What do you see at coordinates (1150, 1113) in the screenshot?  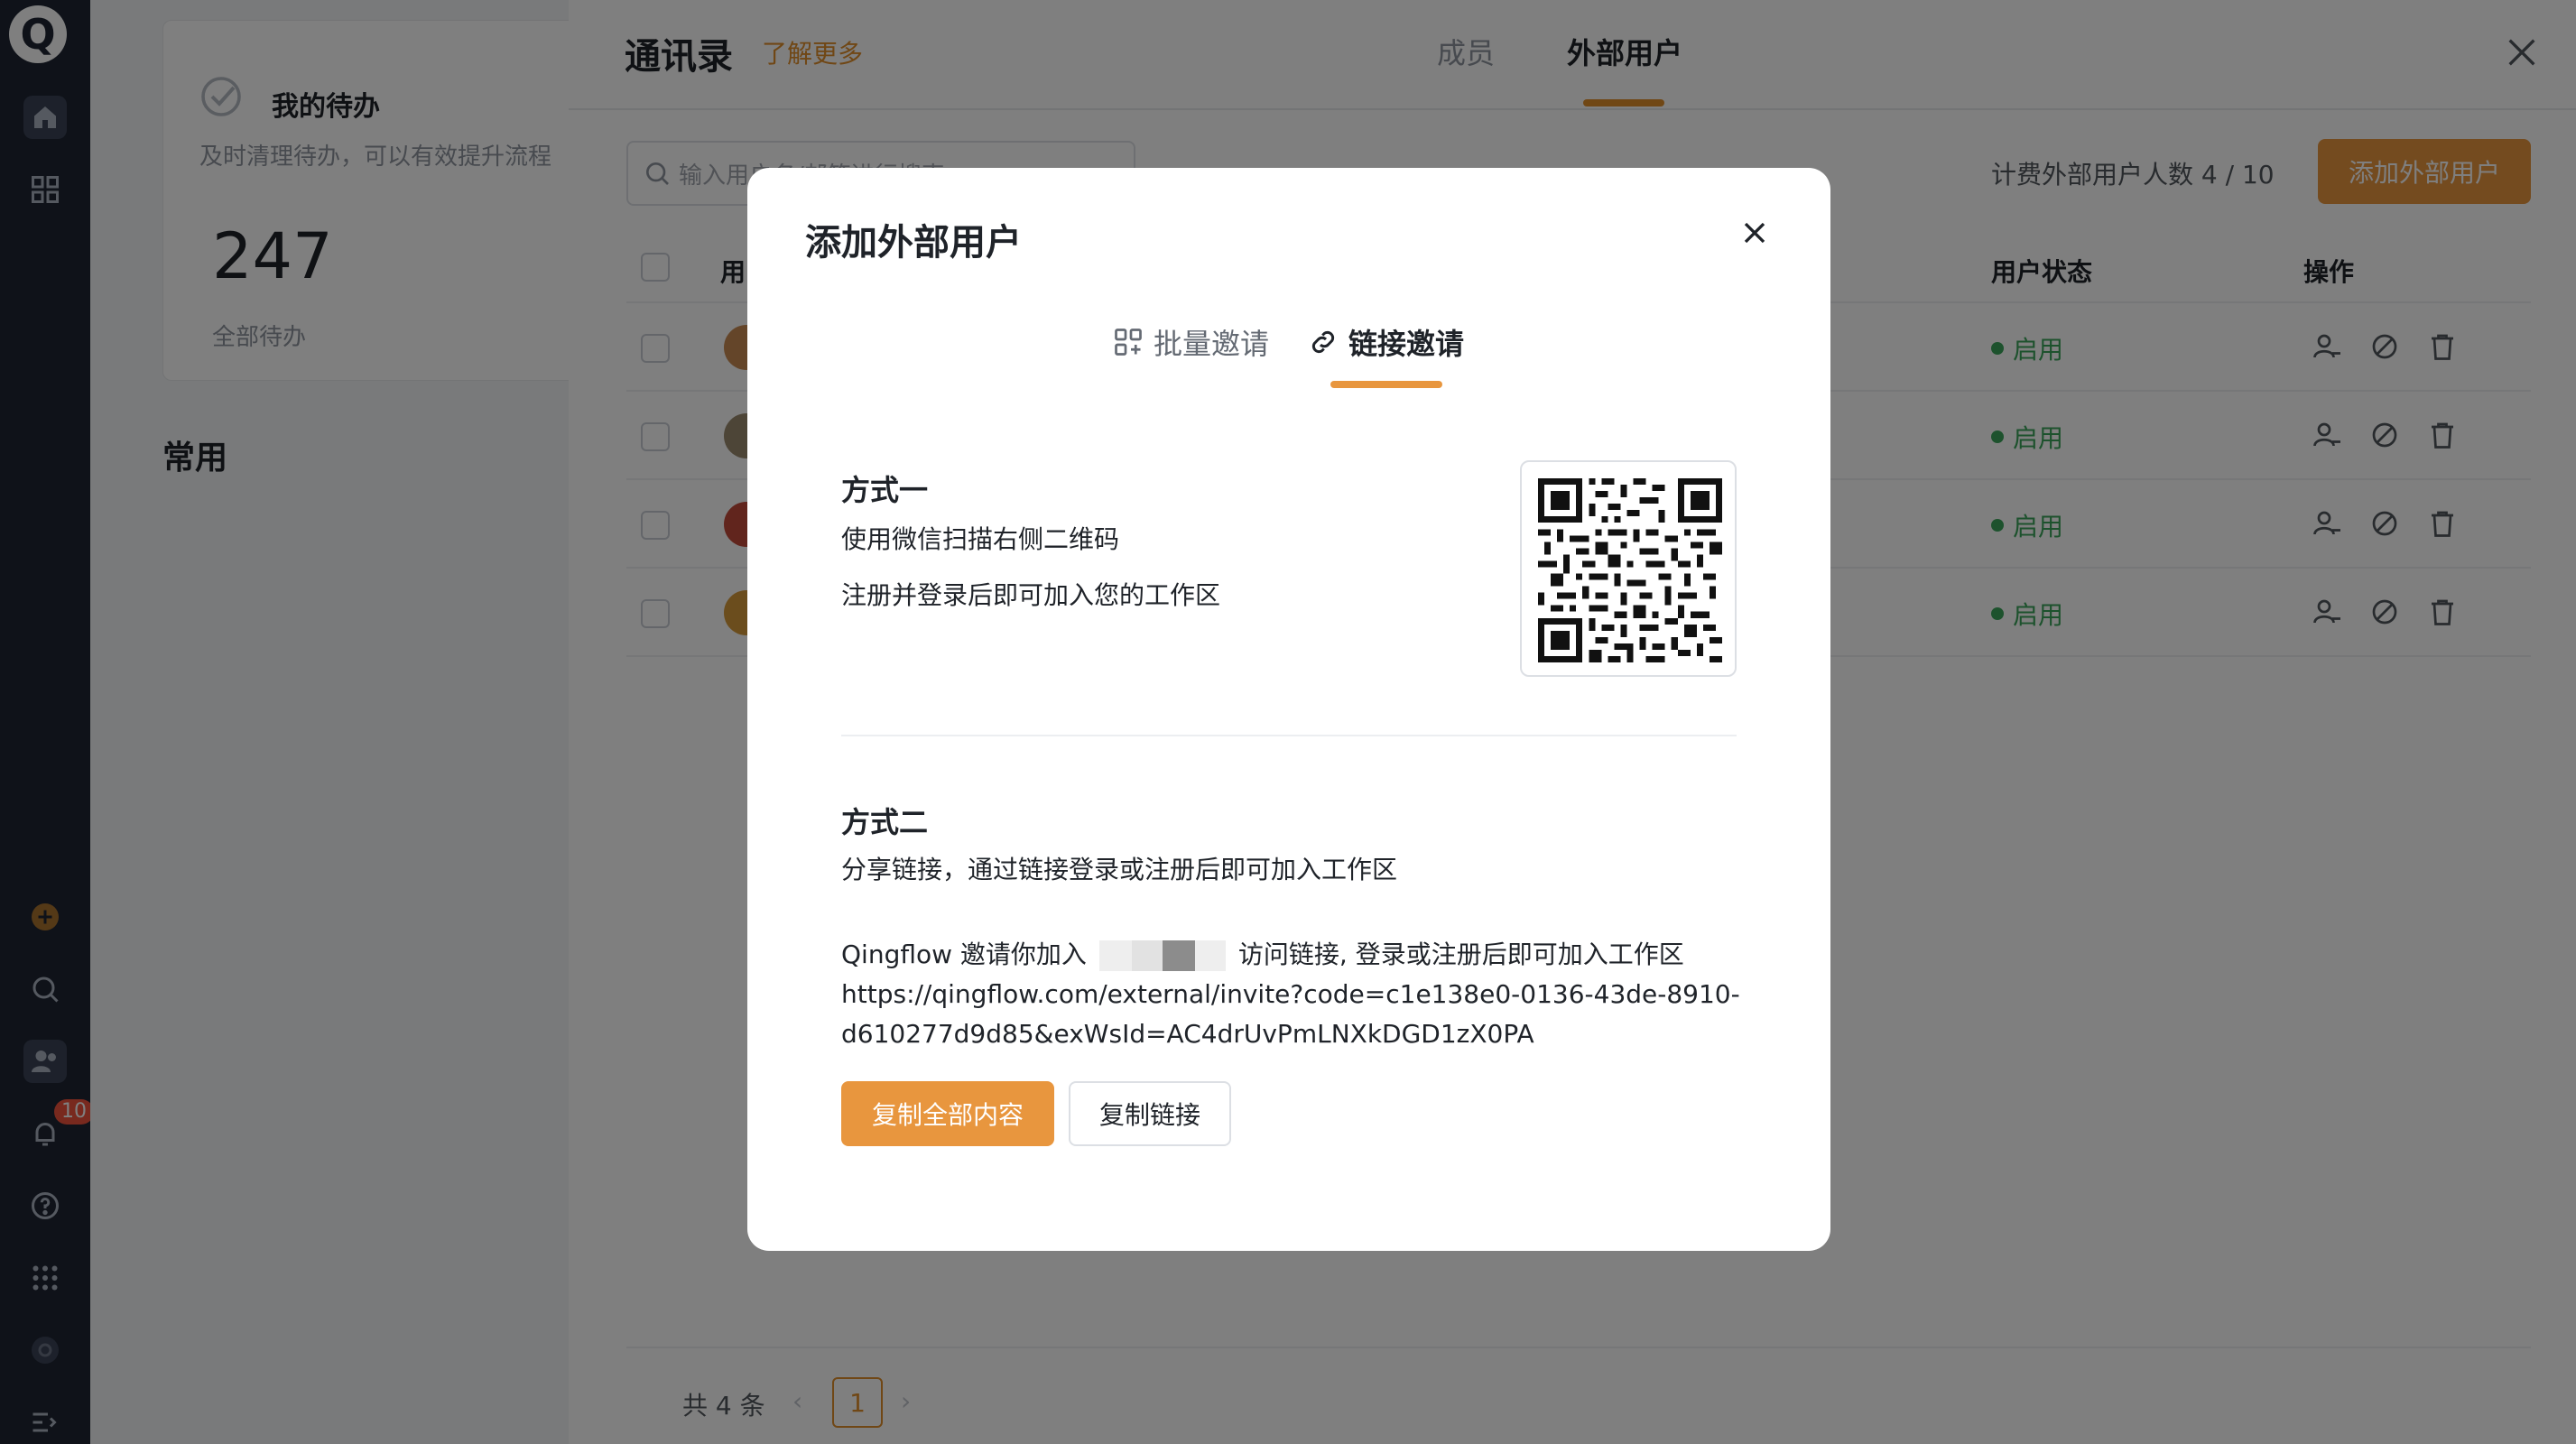 I see `copy-link-button: 复制链接` at bounding box center [1150, 1113].